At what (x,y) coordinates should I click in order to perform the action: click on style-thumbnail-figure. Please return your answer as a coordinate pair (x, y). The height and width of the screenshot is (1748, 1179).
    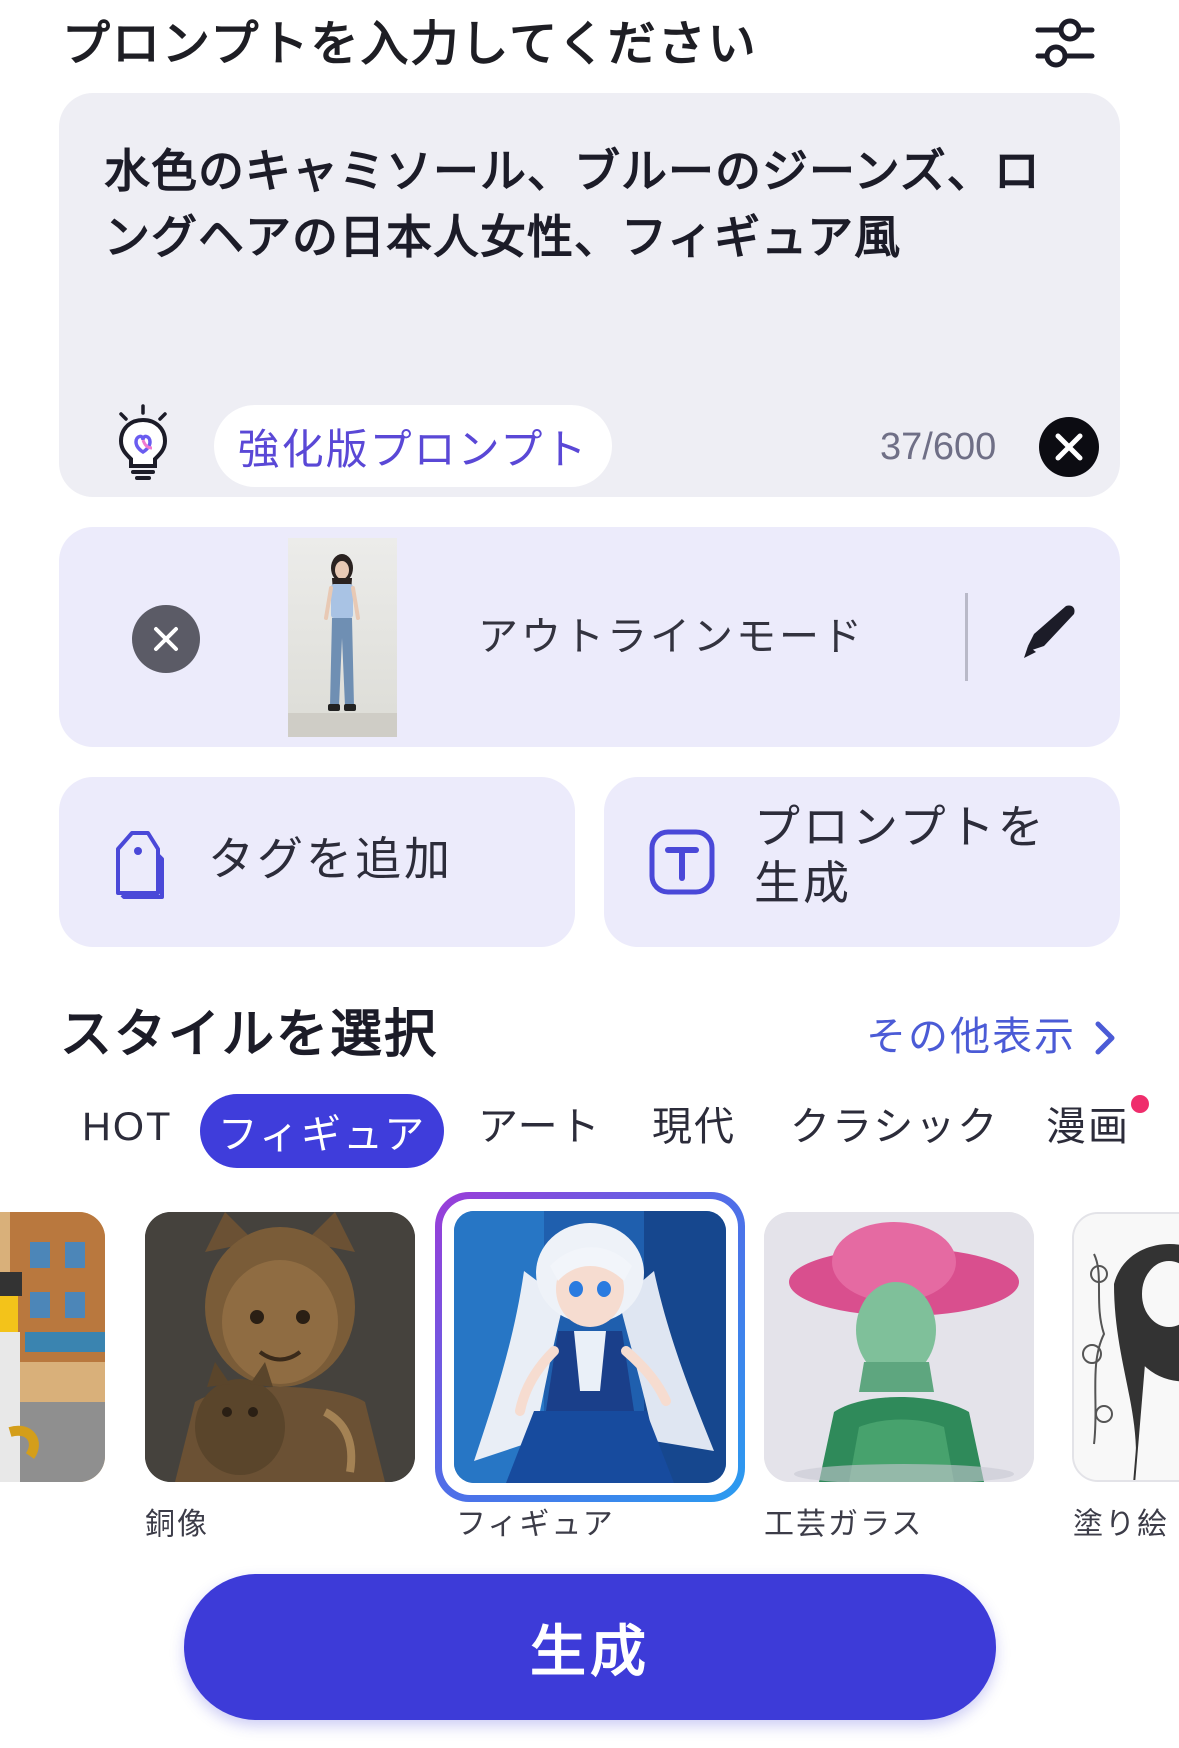
    Looking at the image, I should click on (590, 1347).